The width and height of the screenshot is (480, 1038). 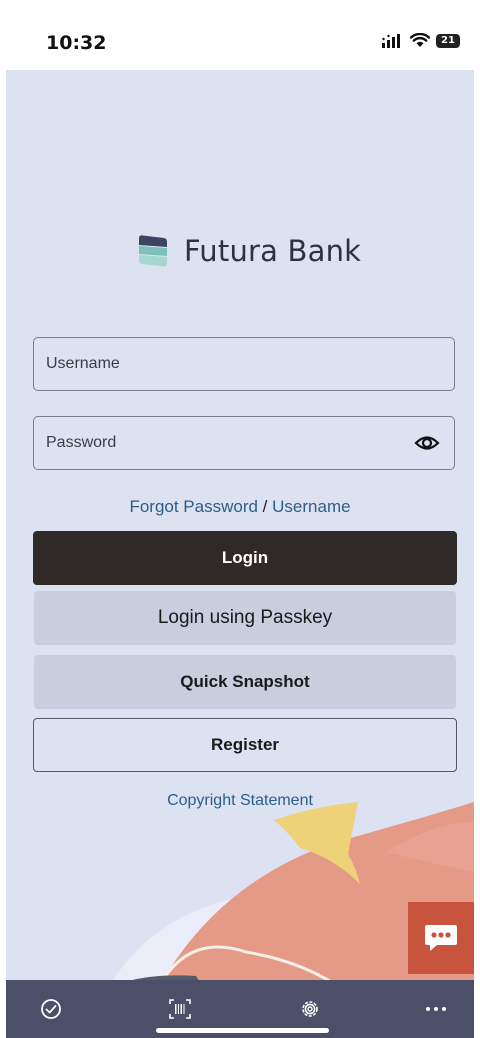 I want to click on chat-bubble-icon, so click(x=441, y=938).